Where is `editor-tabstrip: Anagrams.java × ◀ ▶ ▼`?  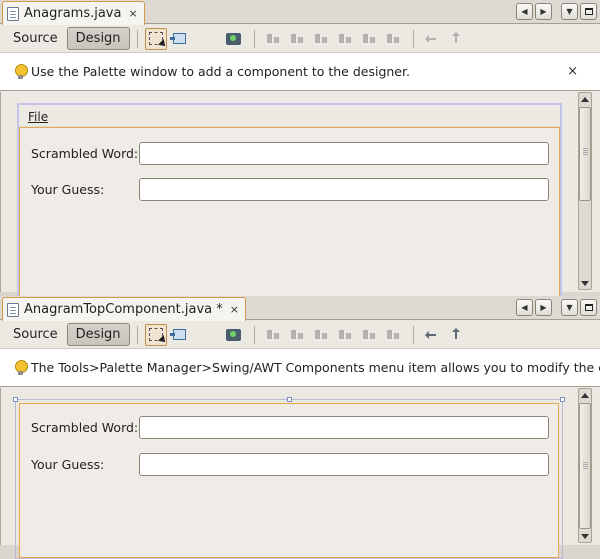 editor-tabstrip: Anagrams.java × ◀ ▶ ▼ is located at coordinates (300, 12).